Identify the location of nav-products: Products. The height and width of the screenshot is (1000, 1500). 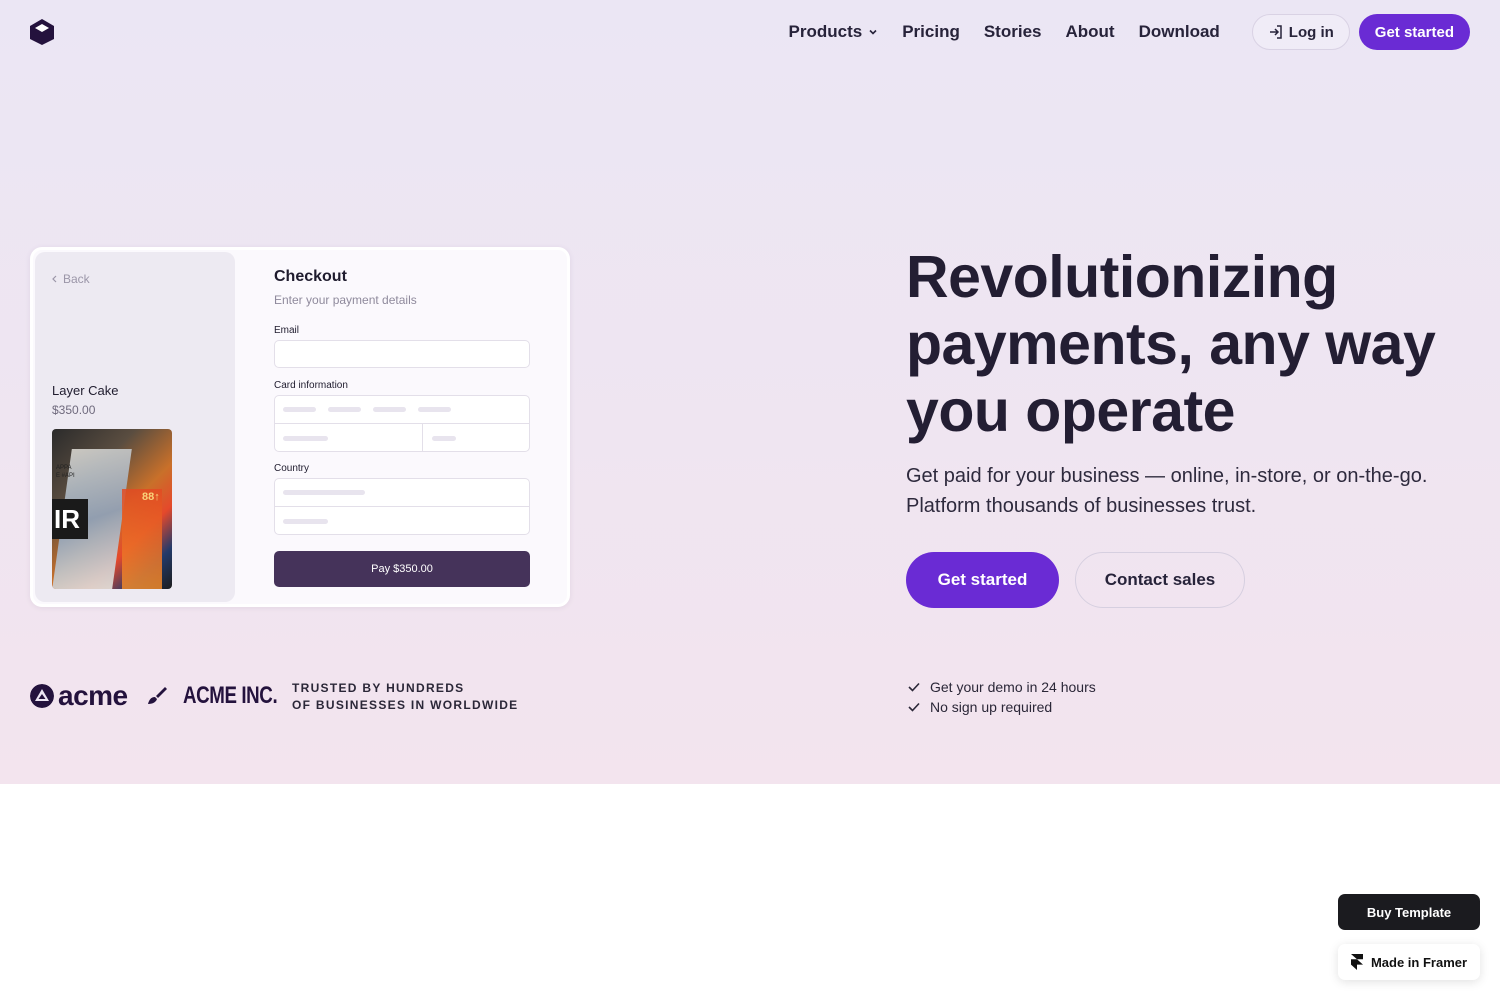
(834, 32).